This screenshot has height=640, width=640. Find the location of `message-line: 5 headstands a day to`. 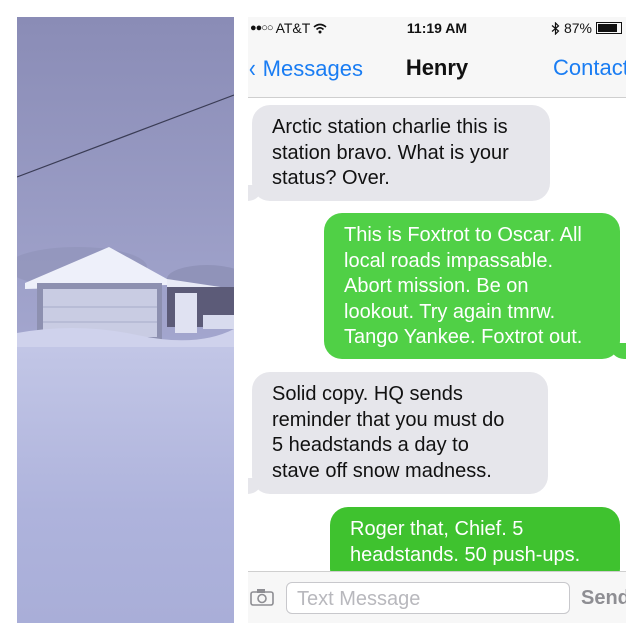

message-line: 5 headstands a day to is located at coordinates (370, 445).